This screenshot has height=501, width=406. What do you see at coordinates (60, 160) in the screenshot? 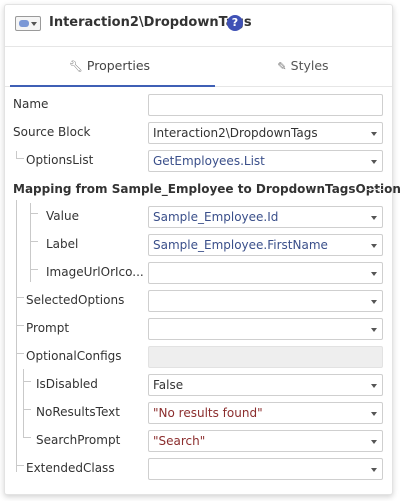
I see `options-list-label: OptionsList` at bounding box center [60, 160].